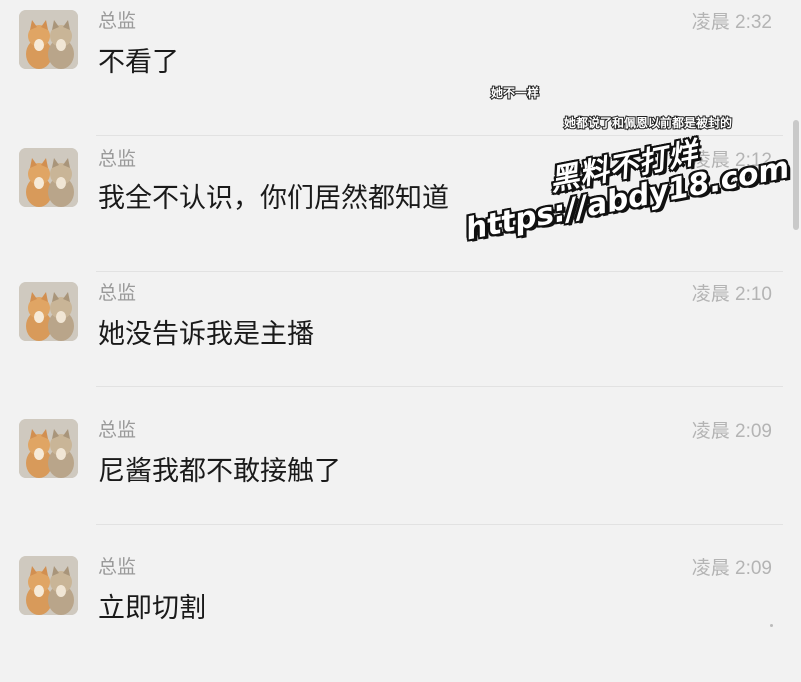  I want to click on video-caption: 她不一样, so click(515, 93).